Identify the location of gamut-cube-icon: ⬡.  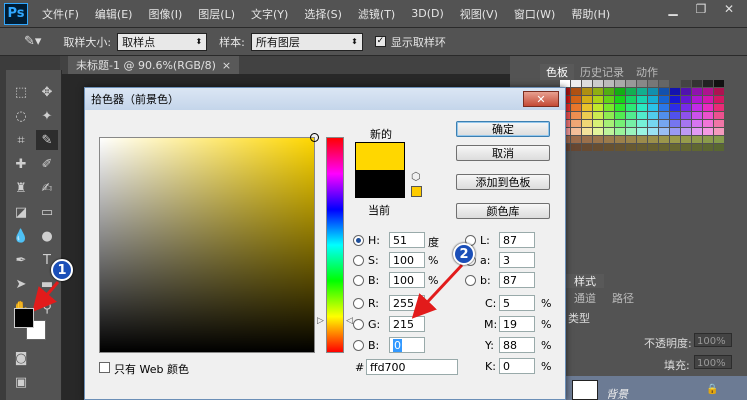
(416, 176).